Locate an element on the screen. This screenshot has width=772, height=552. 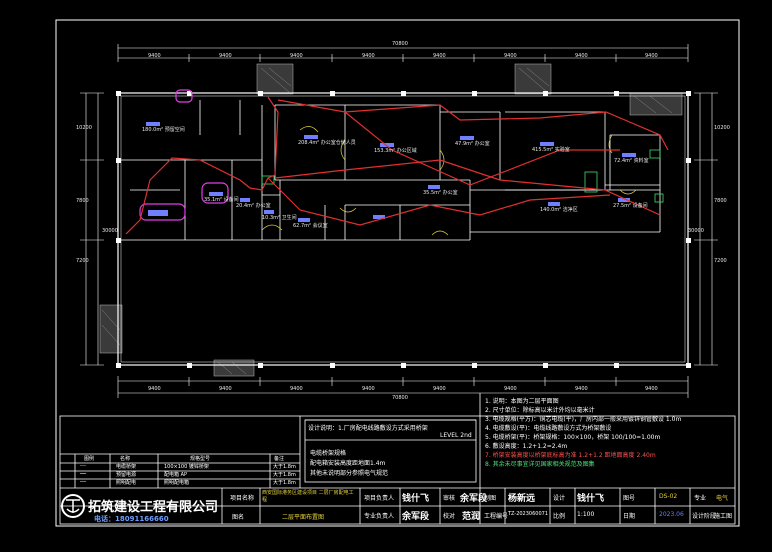
code-label: 工程编号 is located at coordinates (496, 516).